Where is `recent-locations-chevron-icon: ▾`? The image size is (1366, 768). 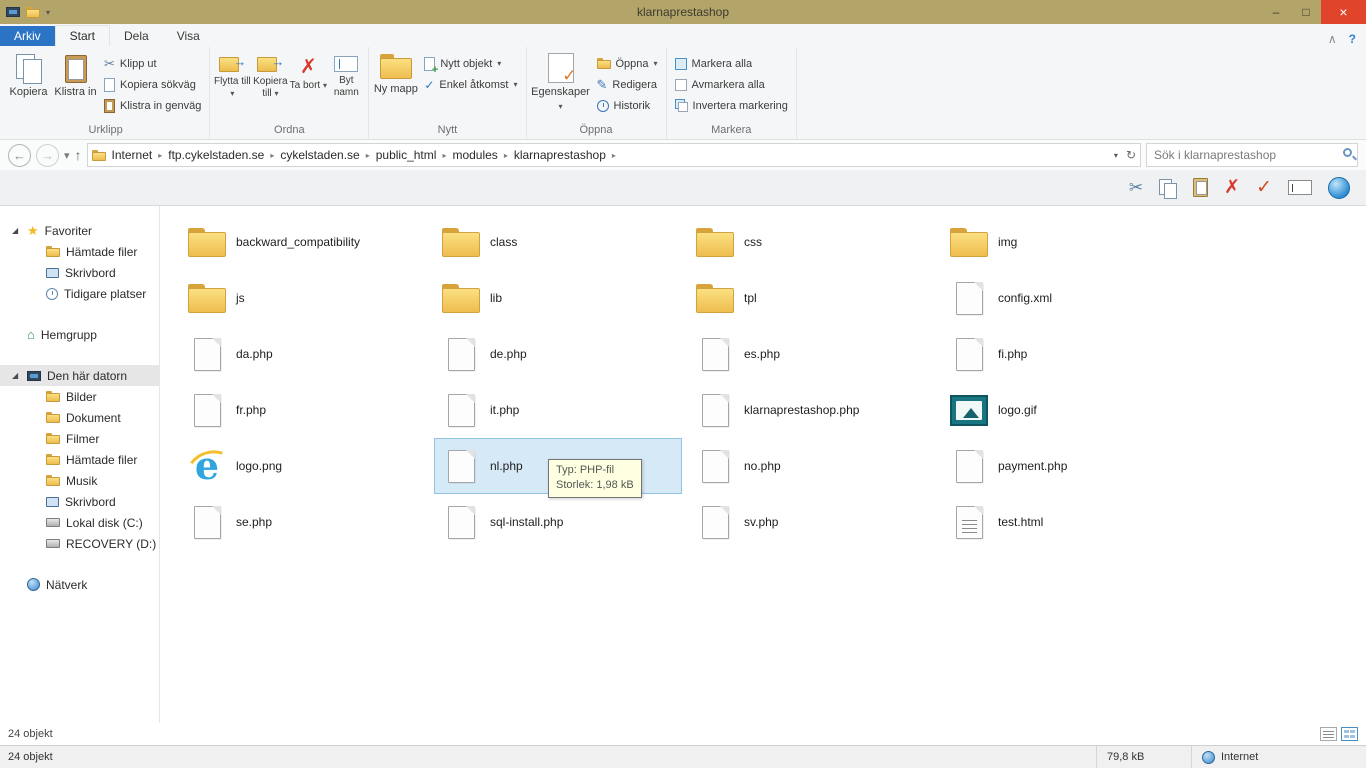
recent-locations-chevron-icon: ▾ is located at coordinates (67, 155).